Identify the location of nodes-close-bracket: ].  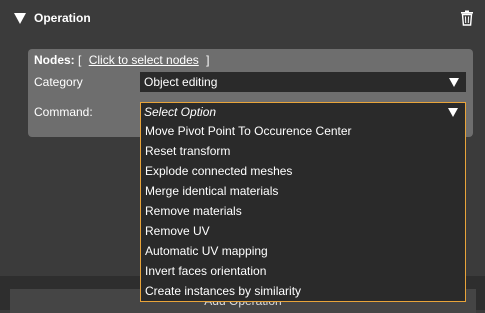
(207, 60).